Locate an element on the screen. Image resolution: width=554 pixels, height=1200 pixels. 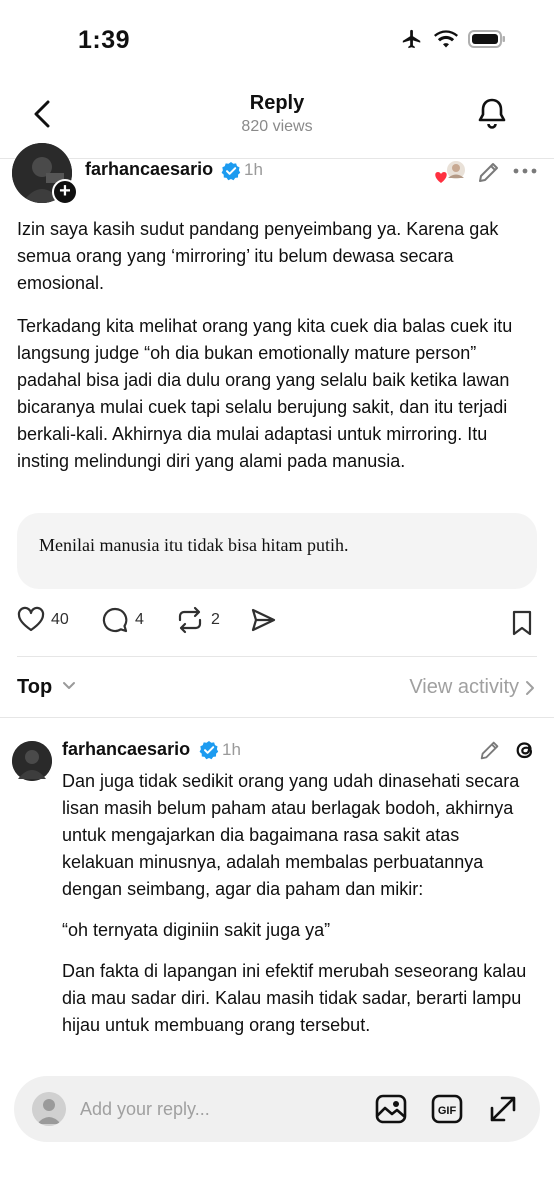
battery-icon is located at coordinates (486, 39).